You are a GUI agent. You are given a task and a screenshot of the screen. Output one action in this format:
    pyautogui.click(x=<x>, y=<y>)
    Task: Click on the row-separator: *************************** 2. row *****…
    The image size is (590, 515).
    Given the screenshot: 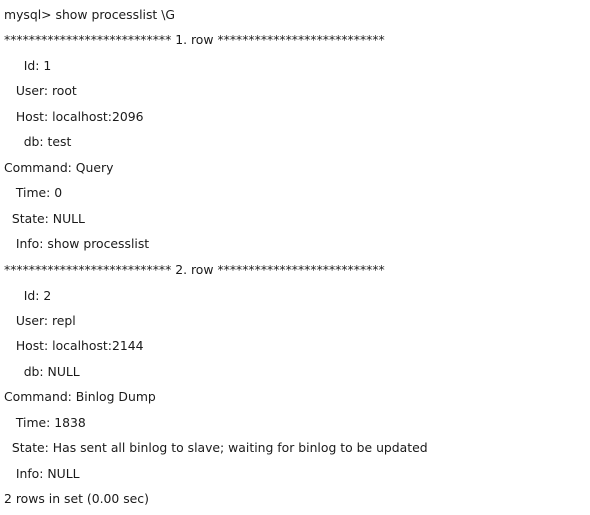 What is the action you would take?
    pyautogui.click(x=194, y=269)
    